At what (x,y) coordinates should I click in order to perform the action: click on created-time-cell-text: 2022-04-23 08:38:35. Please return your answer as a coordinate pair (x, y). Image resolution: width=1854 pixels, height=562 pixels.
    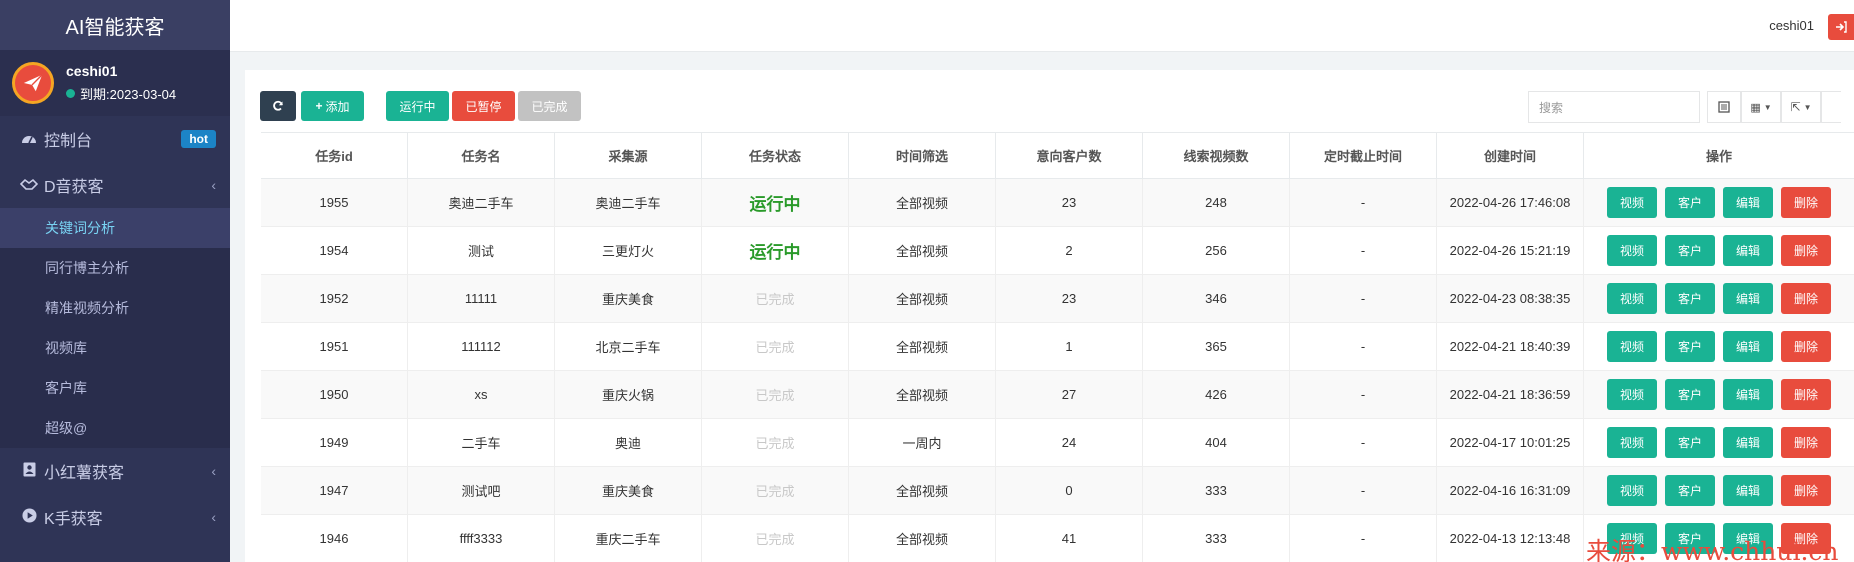
    Looking at the image, I should click on (1510, 298).